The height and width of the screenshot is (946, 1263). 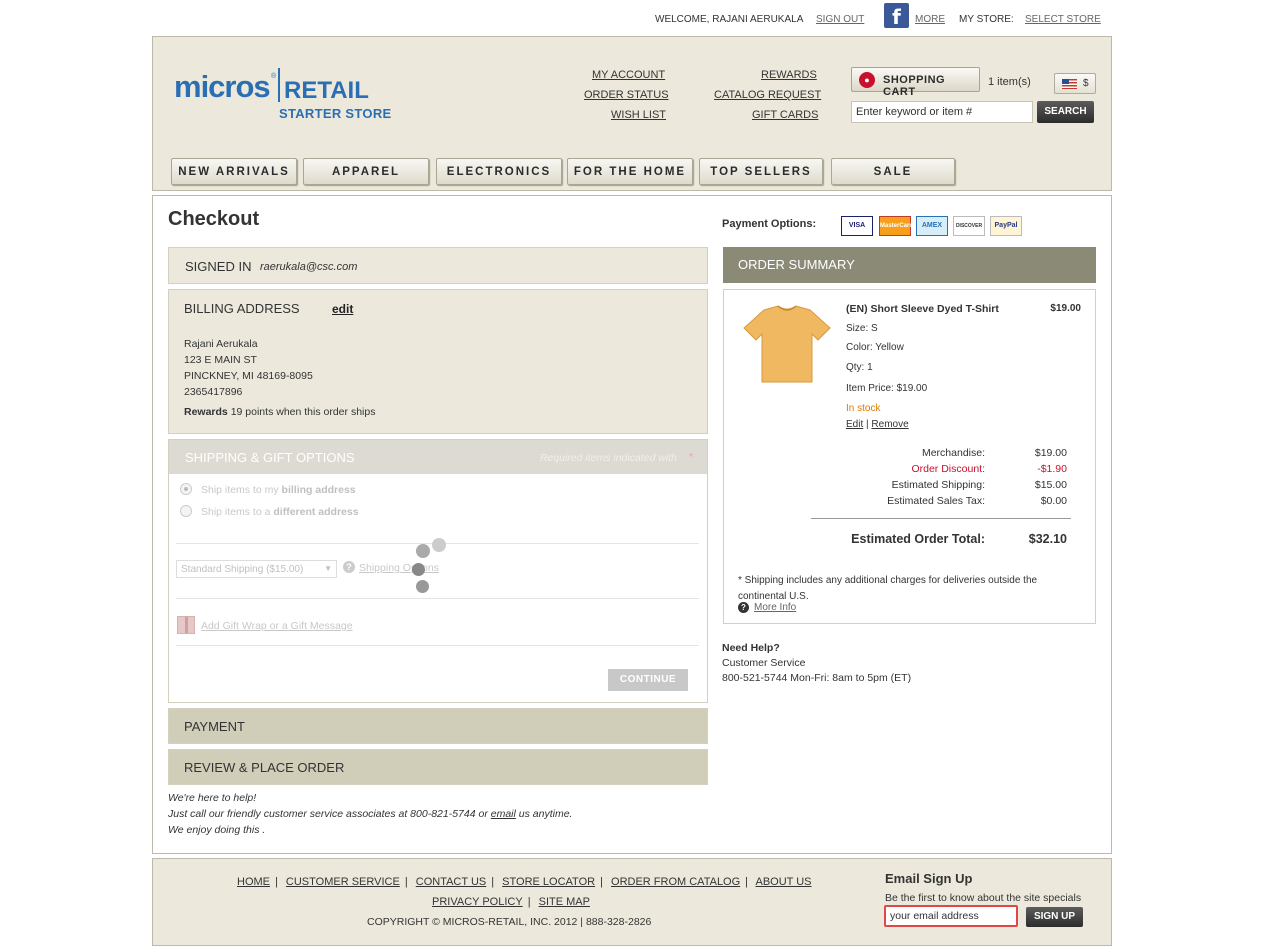 What do you see at coordinates (628, 75) in the screenshot?
I see `my-account-link: MY ACCOUNT` at bounding box center [628, 75].